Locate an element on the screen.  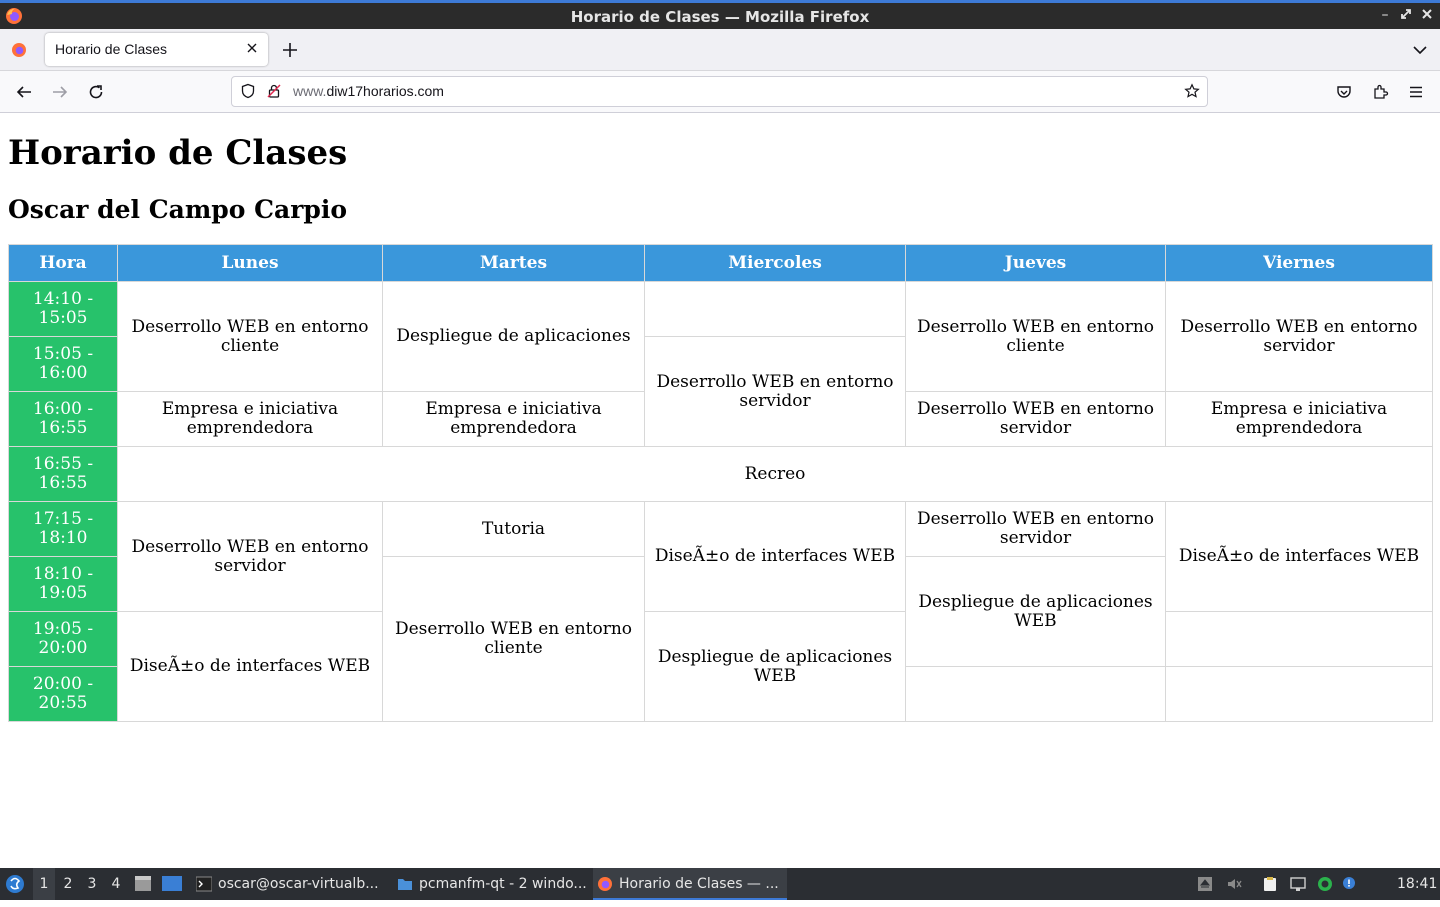
url-domain: diw17horarios.com is located at coordinates (385, 91).